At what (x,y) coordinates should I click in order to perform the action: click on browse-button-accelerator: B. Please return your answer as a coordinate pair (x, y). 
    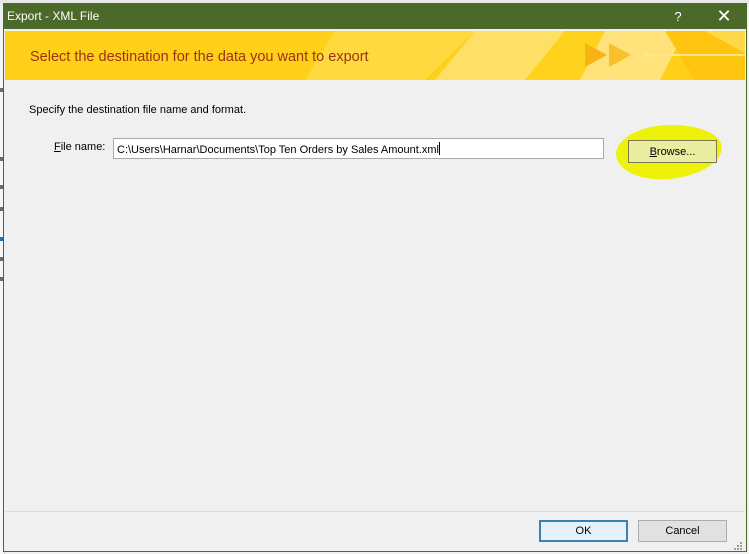
    Looking at the image, I should click on (653, 151).